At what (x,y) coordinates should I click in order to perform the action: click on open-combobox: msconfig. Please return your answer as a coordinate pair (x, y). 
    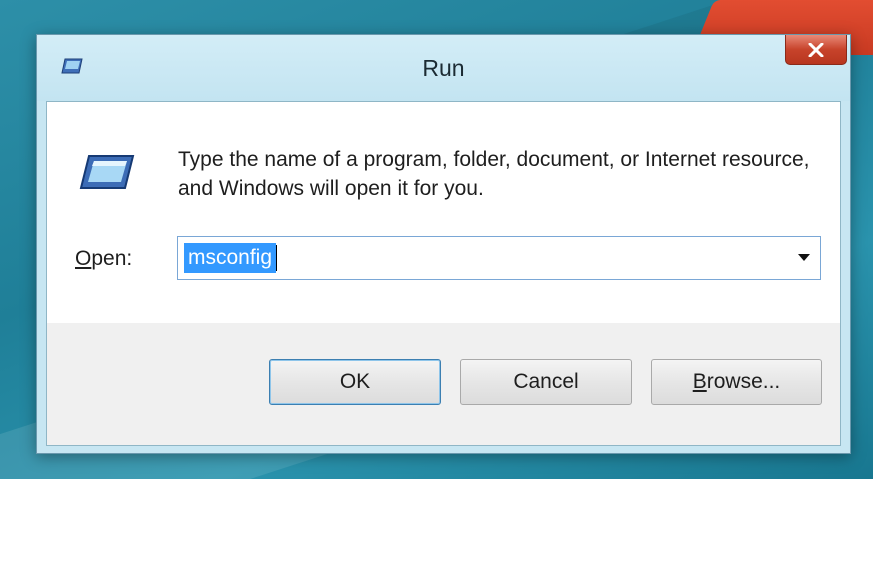
    Looking at the image, I should click on (499, 258).